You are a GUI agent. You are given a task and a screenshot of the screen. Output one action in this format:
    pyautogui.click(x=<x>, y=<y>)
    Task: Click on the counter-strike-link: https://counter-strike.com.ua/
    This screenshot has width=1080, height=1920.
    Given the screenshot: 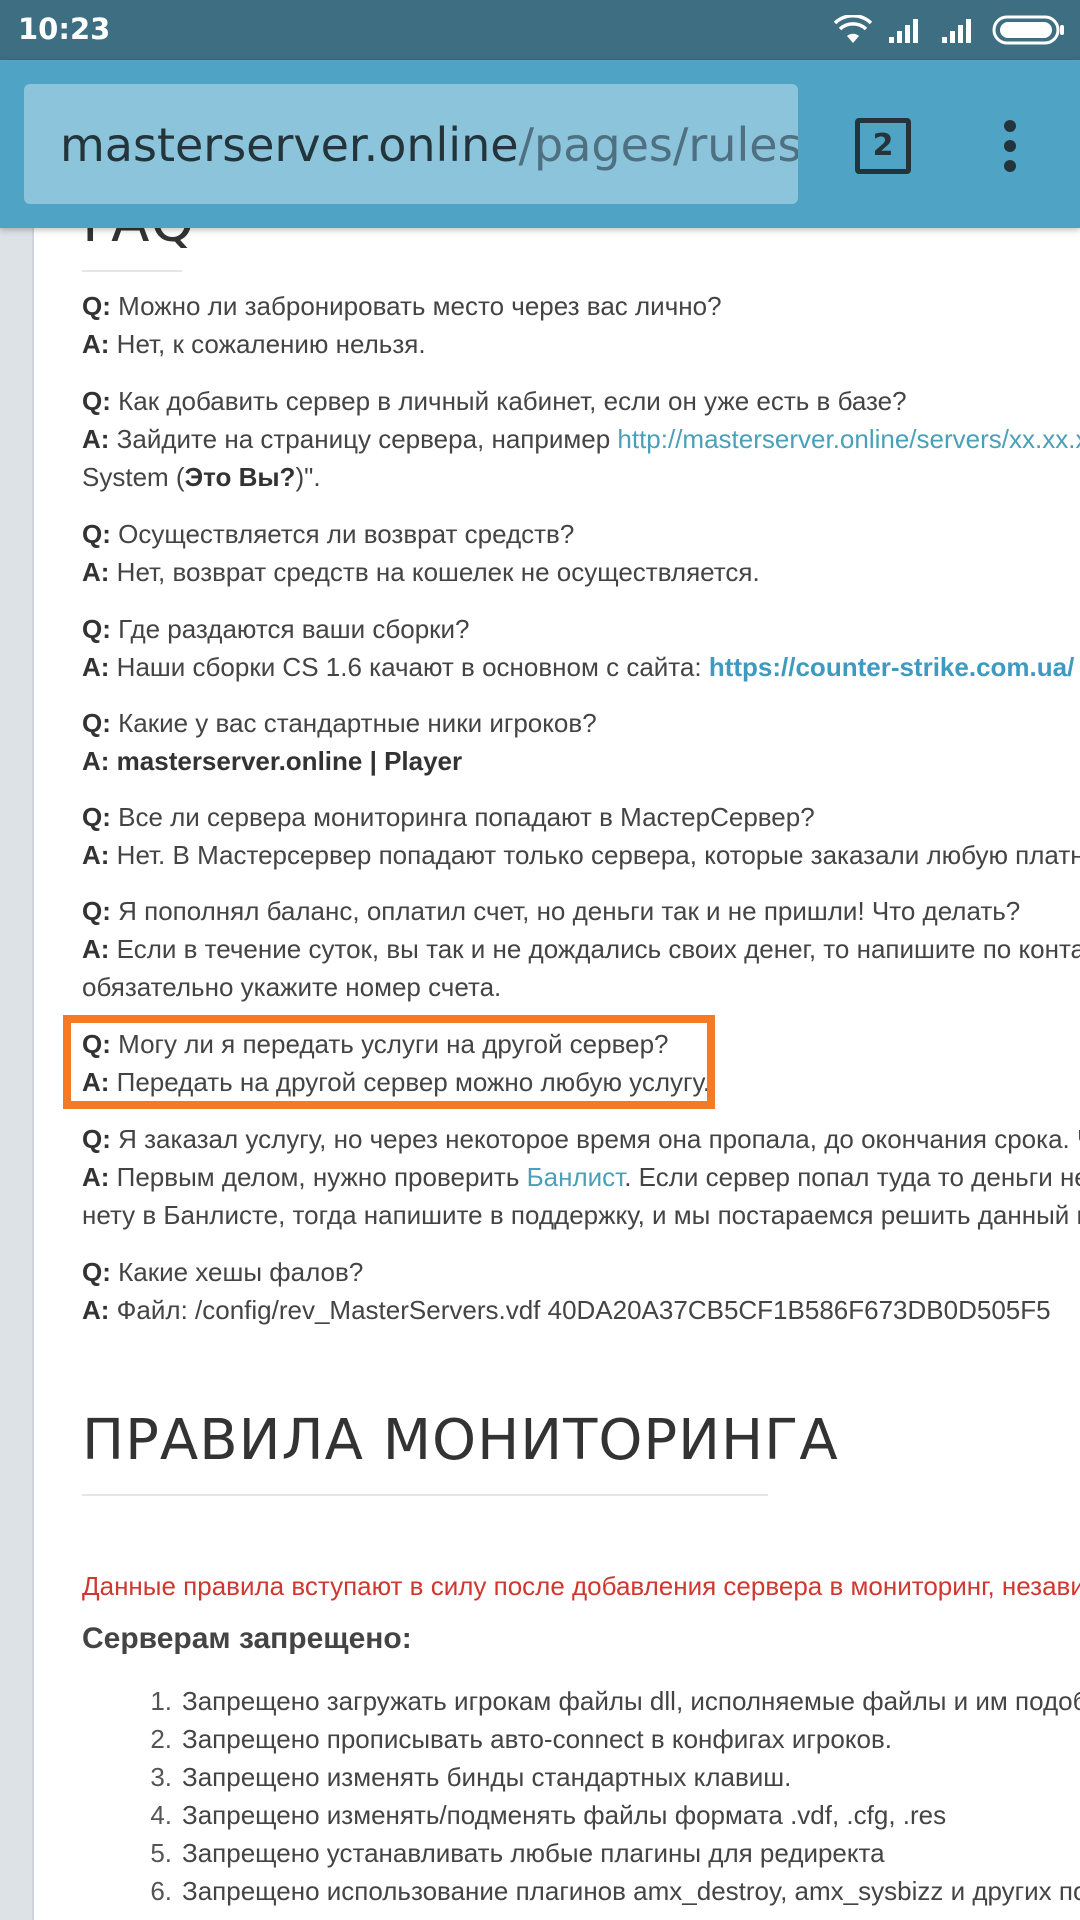 What is the action you would take?
    pyautogui.click(x=892, y=667)
    